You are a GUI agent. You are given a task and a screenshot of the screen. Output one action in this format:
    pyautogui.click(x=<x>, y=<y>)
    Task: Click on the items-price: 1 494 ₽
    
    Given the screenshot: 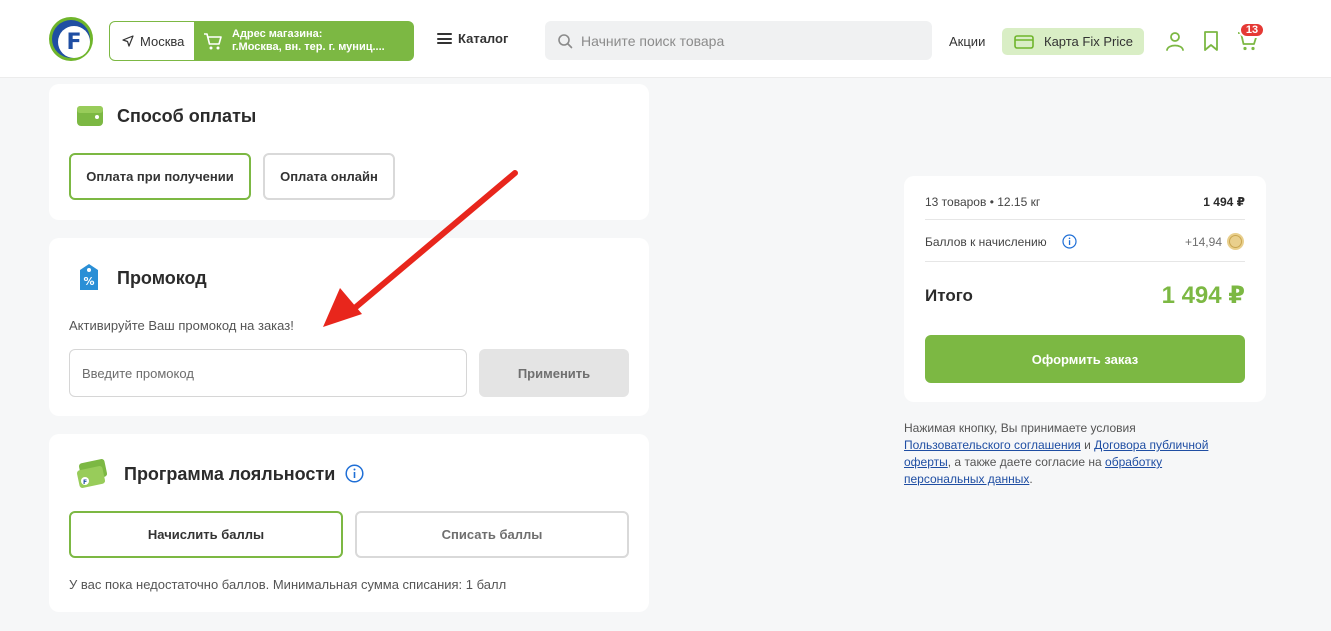 What is the action you would take?
    pyautogui.click(x=1224, y=202)
    